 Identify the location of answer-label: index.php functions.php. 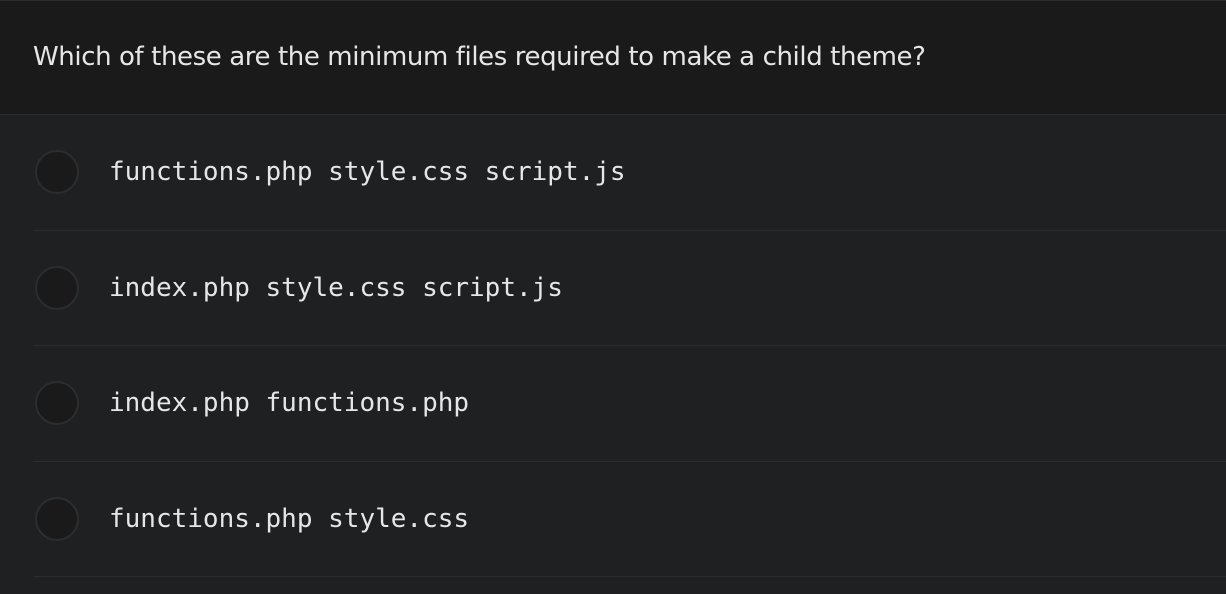
(289, 403).